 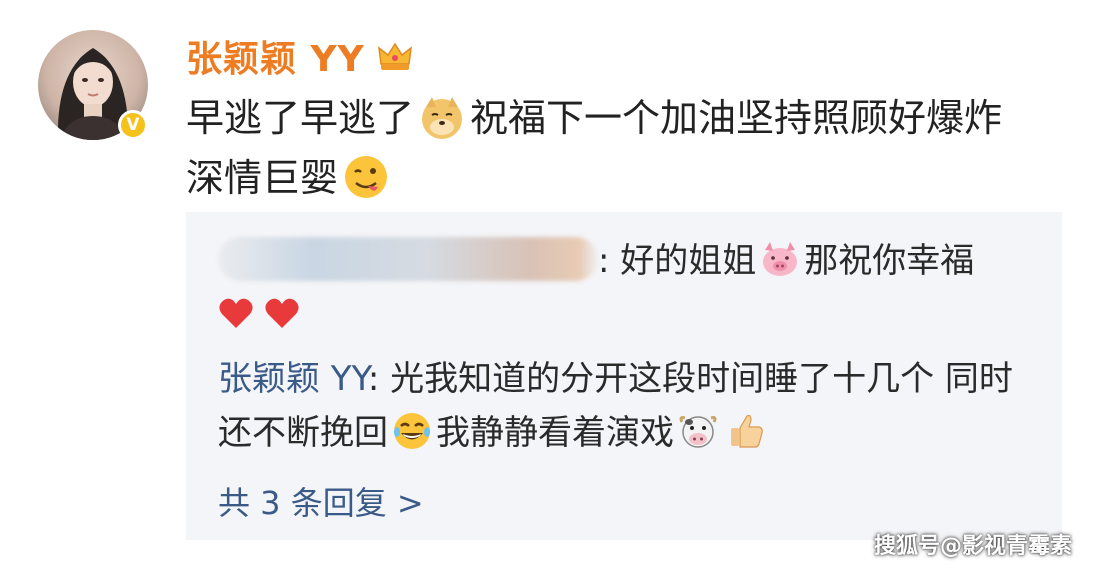 What do you see at coordinates (321, 501) in the screenshot?
I see `view-more-replies-link: 共 3 条回复 >` at bounding box center [321, 501].